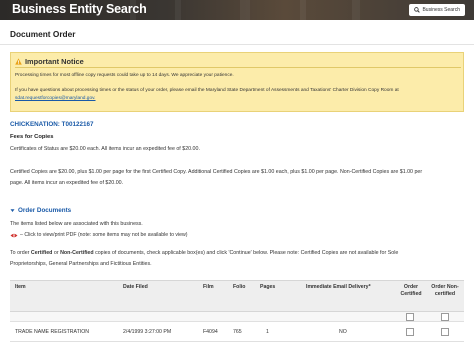 The width and height of the screenshot is (474, 347). I want to click on notice-heading: Important Notice, so click(49, 61).